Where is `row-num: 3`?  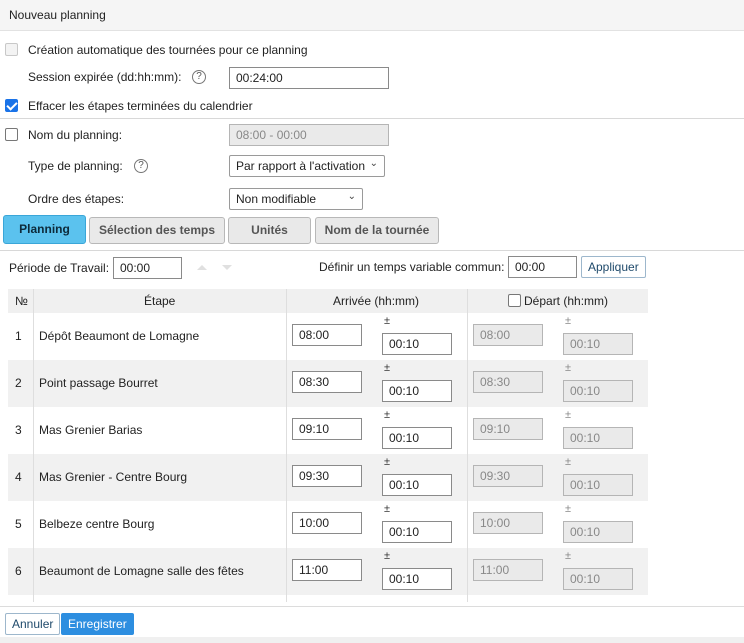 row-num: 3 is located at coordinates (18, 430).